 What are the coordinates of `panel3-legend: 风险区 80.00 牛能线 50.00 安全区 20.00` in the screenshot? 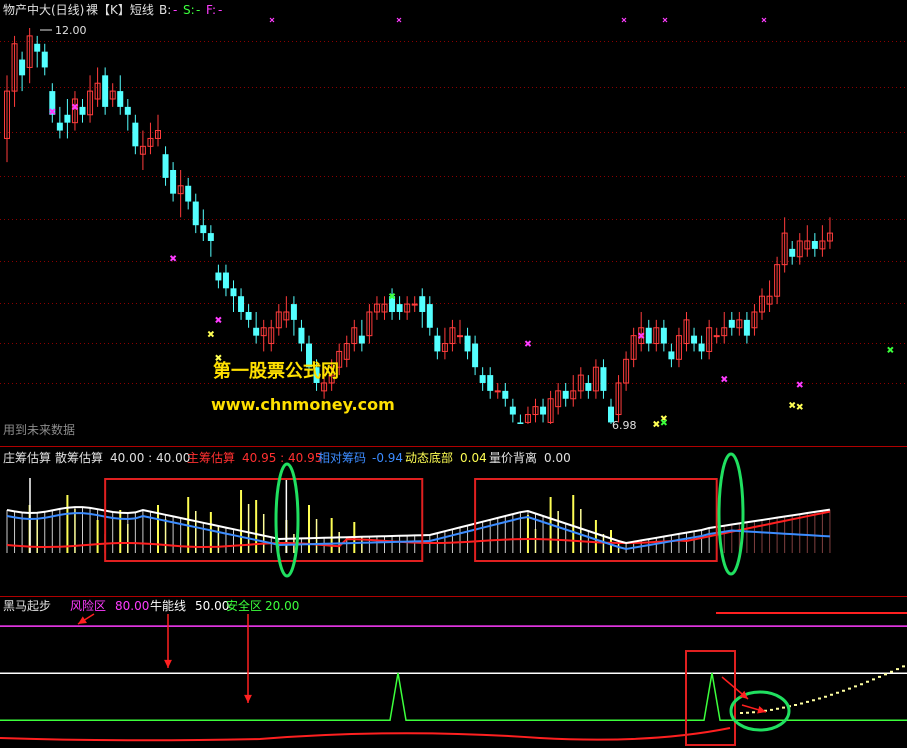 It's located at (184, 605).